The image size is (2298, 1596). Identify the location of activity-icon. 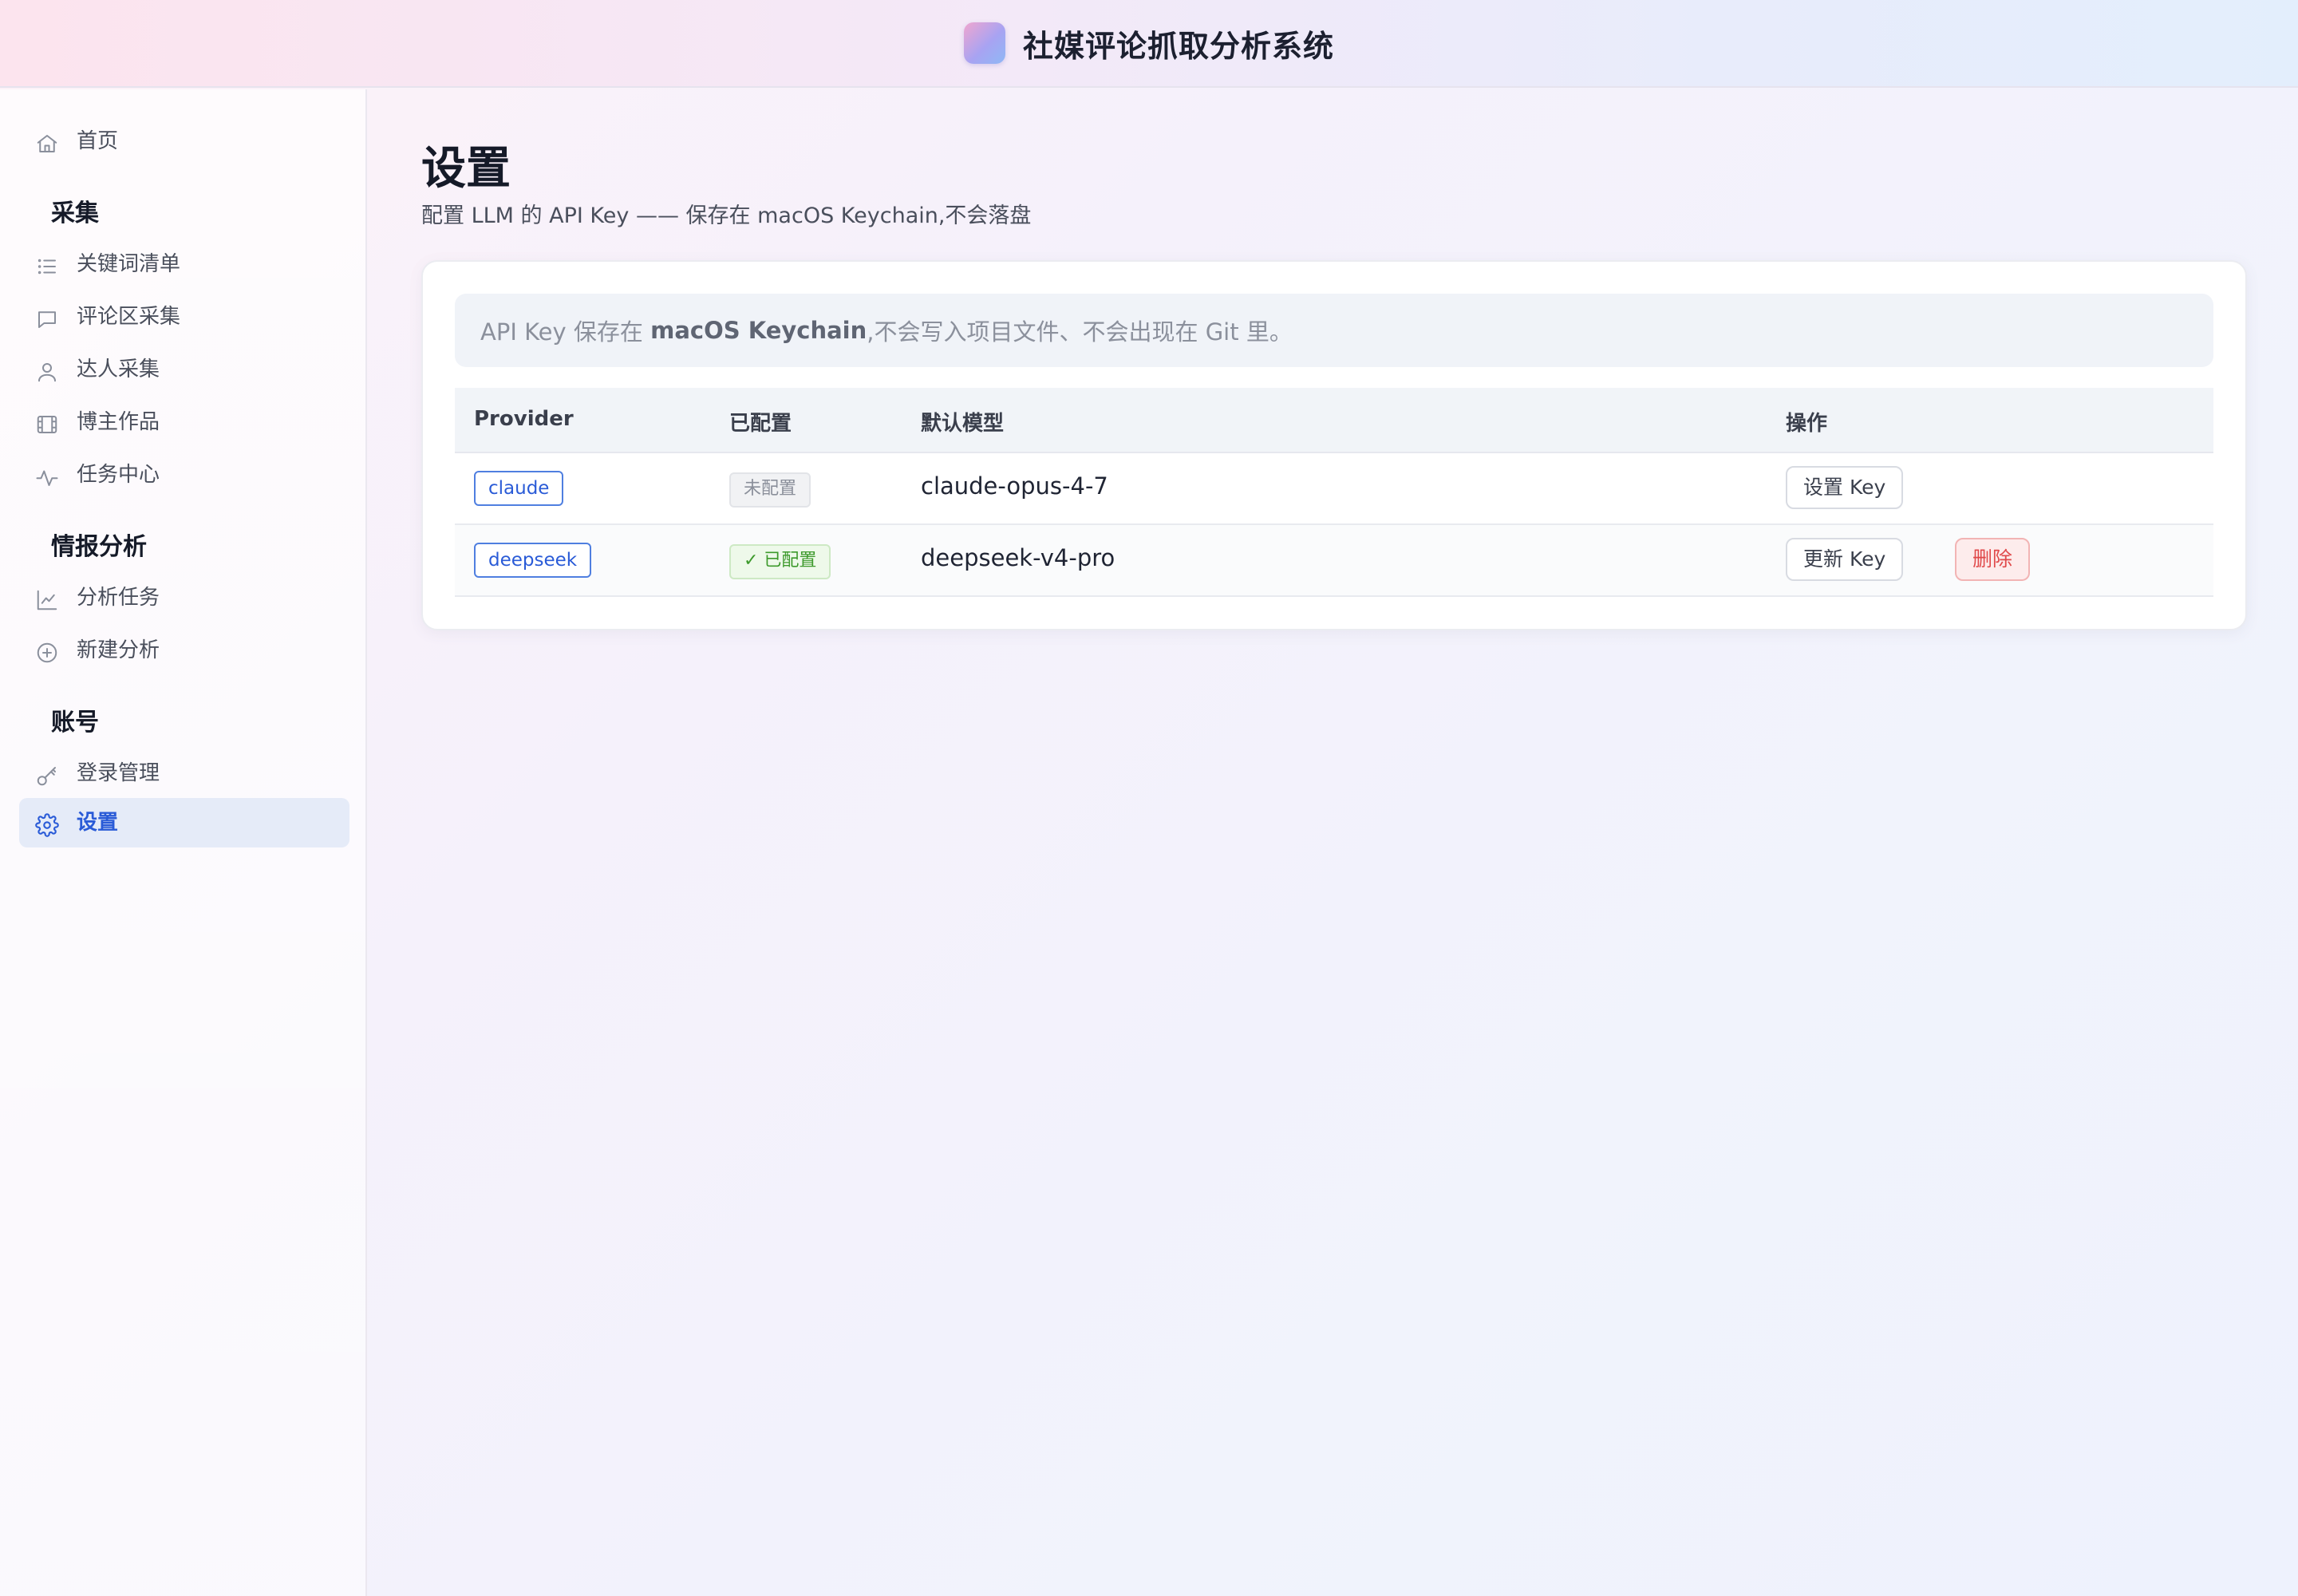
(47, 477).